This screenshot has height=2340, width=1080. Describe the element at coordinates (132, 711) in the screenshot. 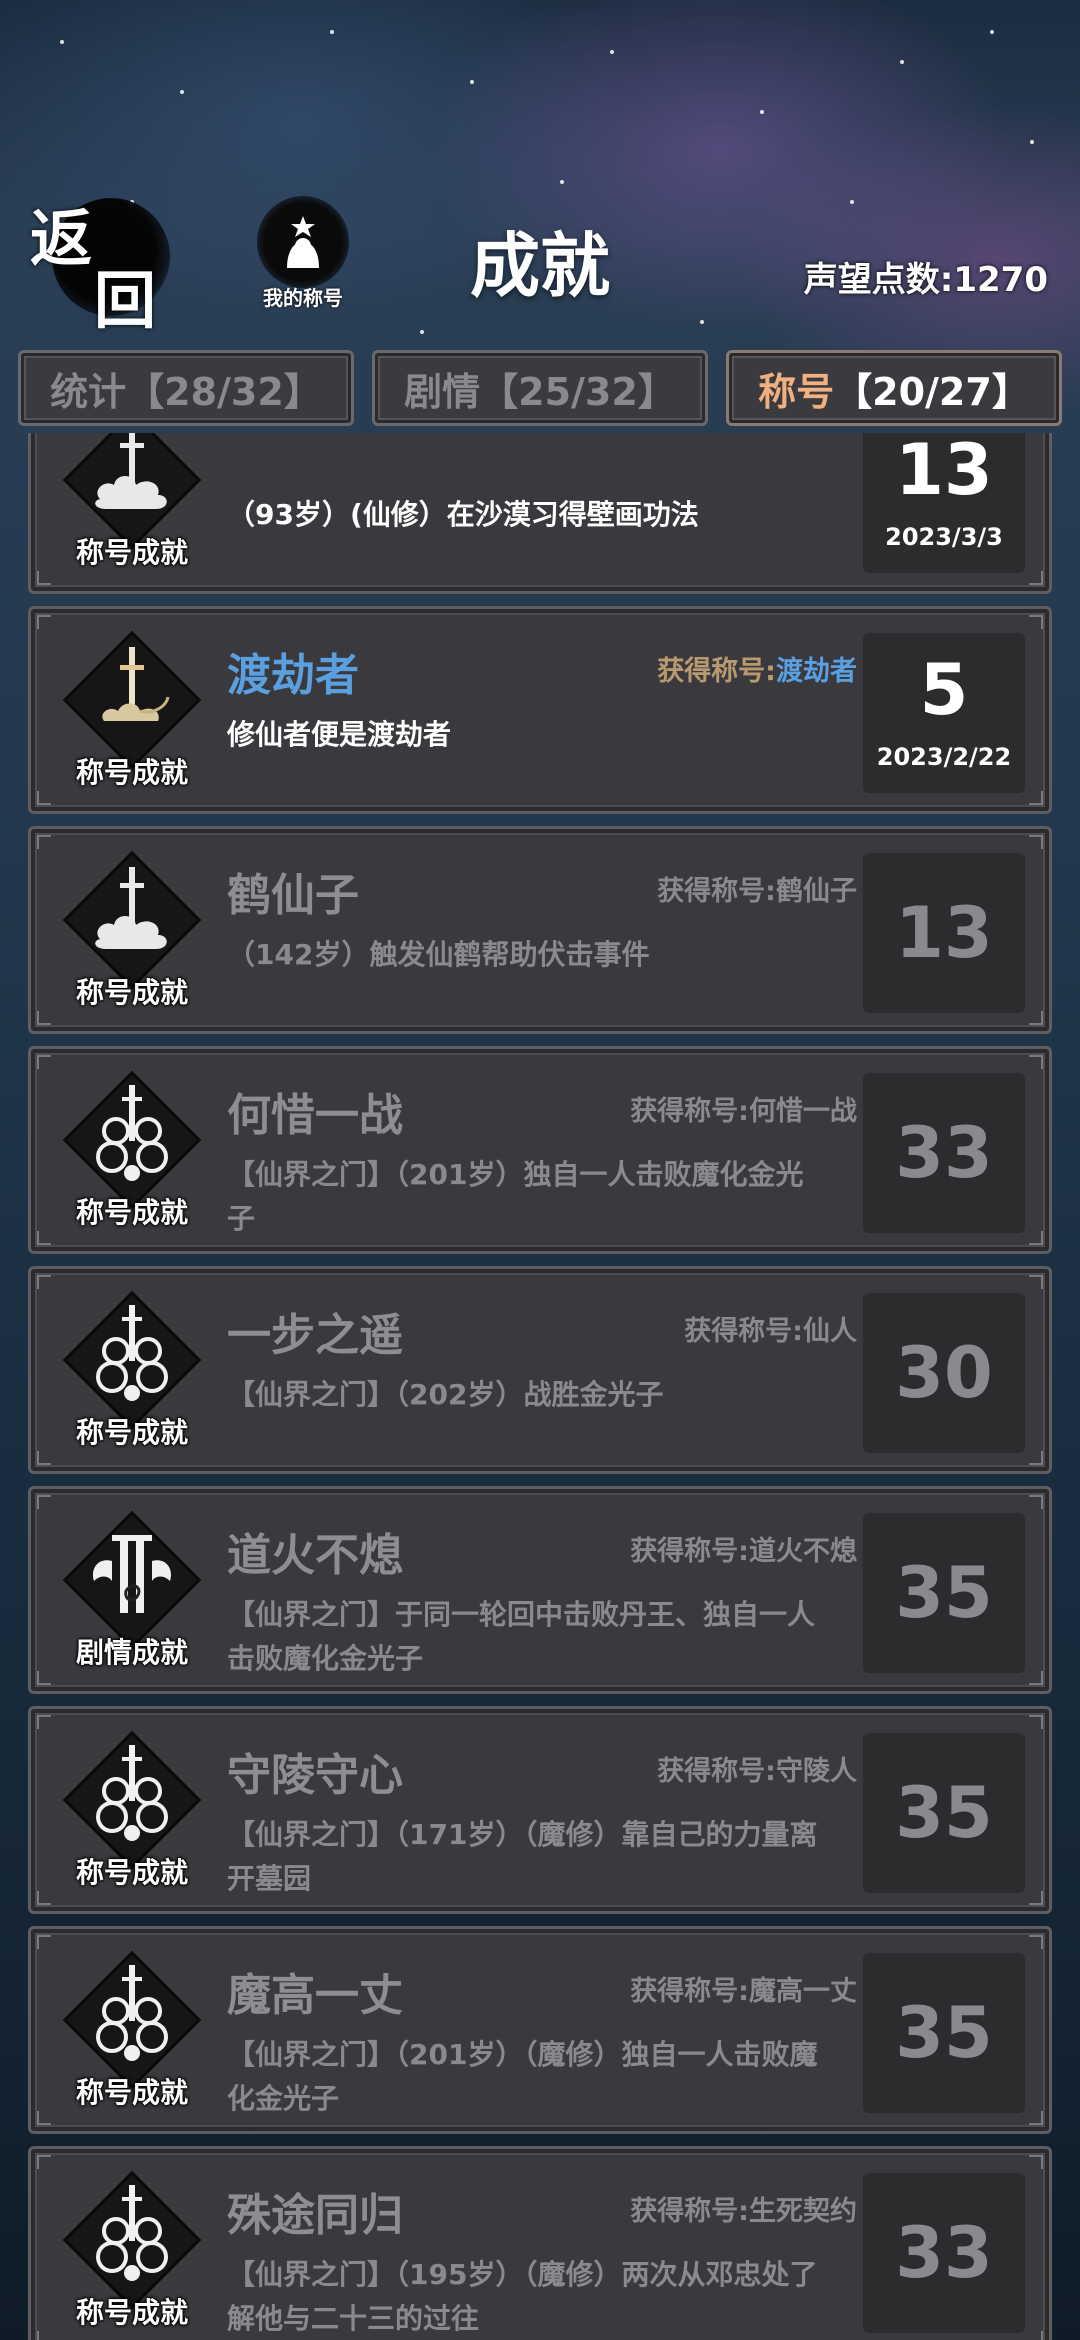

I see `golden-sword-icon: 称号成就` at that location.